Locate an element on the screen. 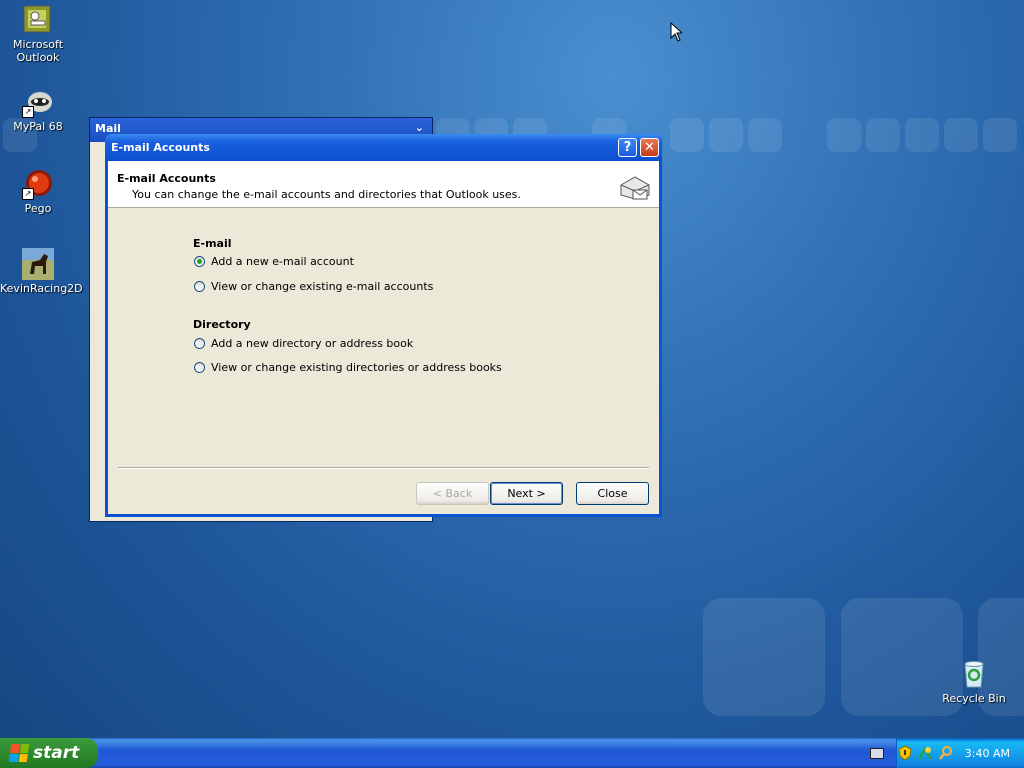 This screenshot has width=1024, height=768. start-label: start is located at coordinates (56, 753).